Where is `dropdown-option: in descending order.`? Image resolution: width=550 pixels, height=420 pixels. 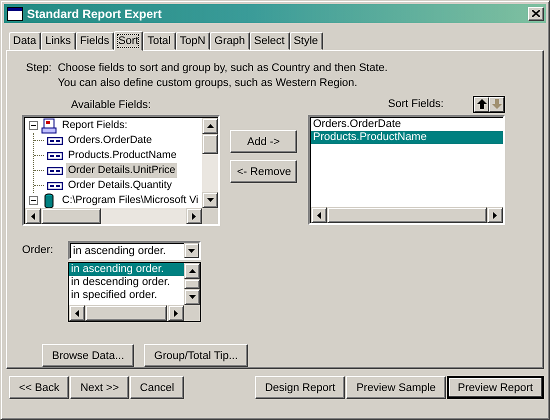 dropdown-option: in descending order. is located at coordinates (126, 282).